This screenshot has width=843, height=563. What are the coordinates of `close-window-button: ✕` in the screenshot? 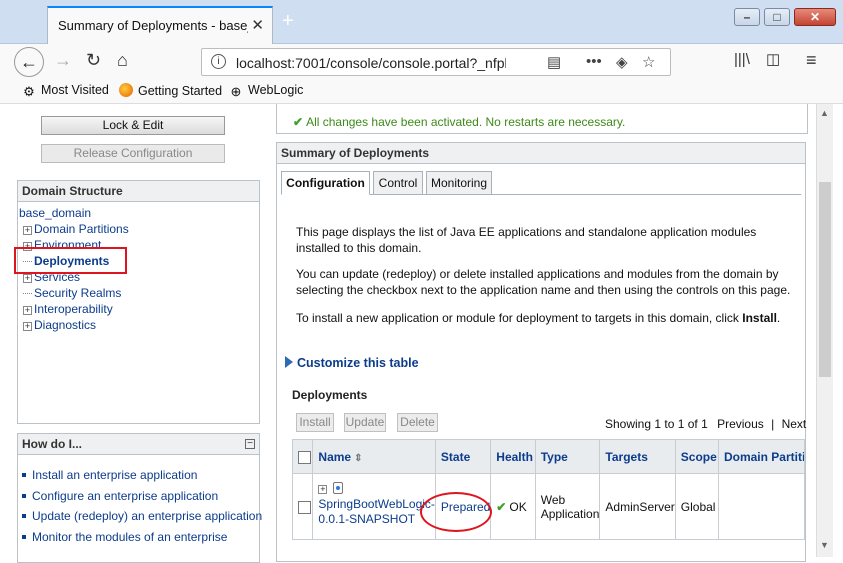 It's located at (815, 17).